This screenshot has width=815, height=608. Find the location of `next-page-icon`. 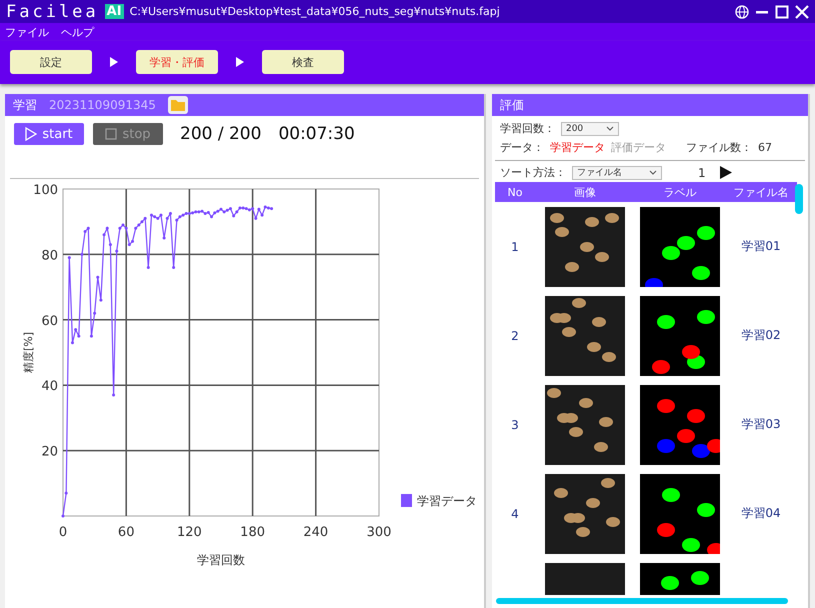

next-page-icon is located at coordinates (726, 172).